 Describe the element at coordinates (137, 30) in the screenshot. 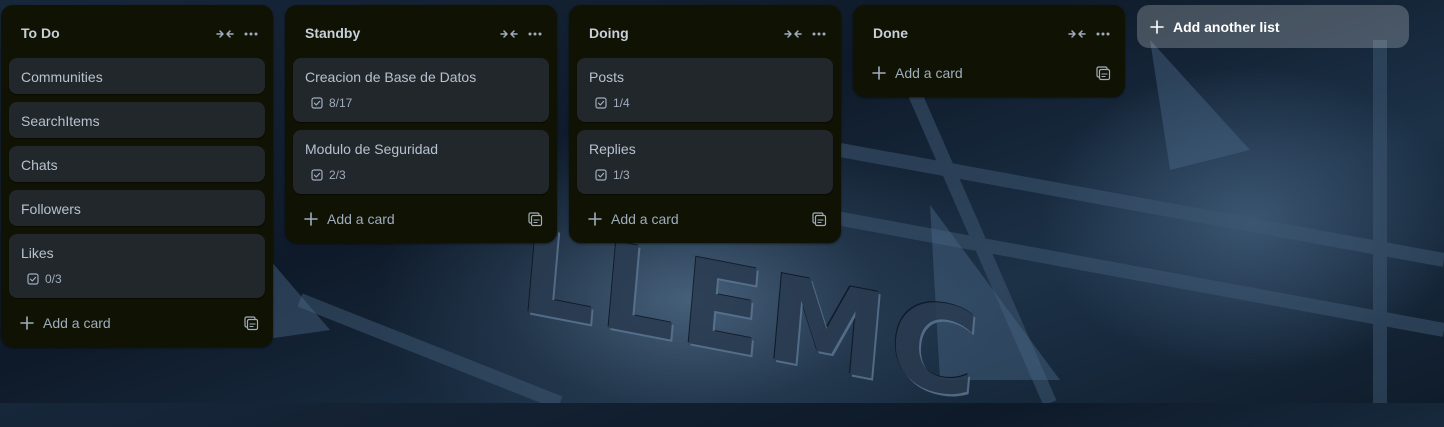

I see `list-header: To Do` at that location.